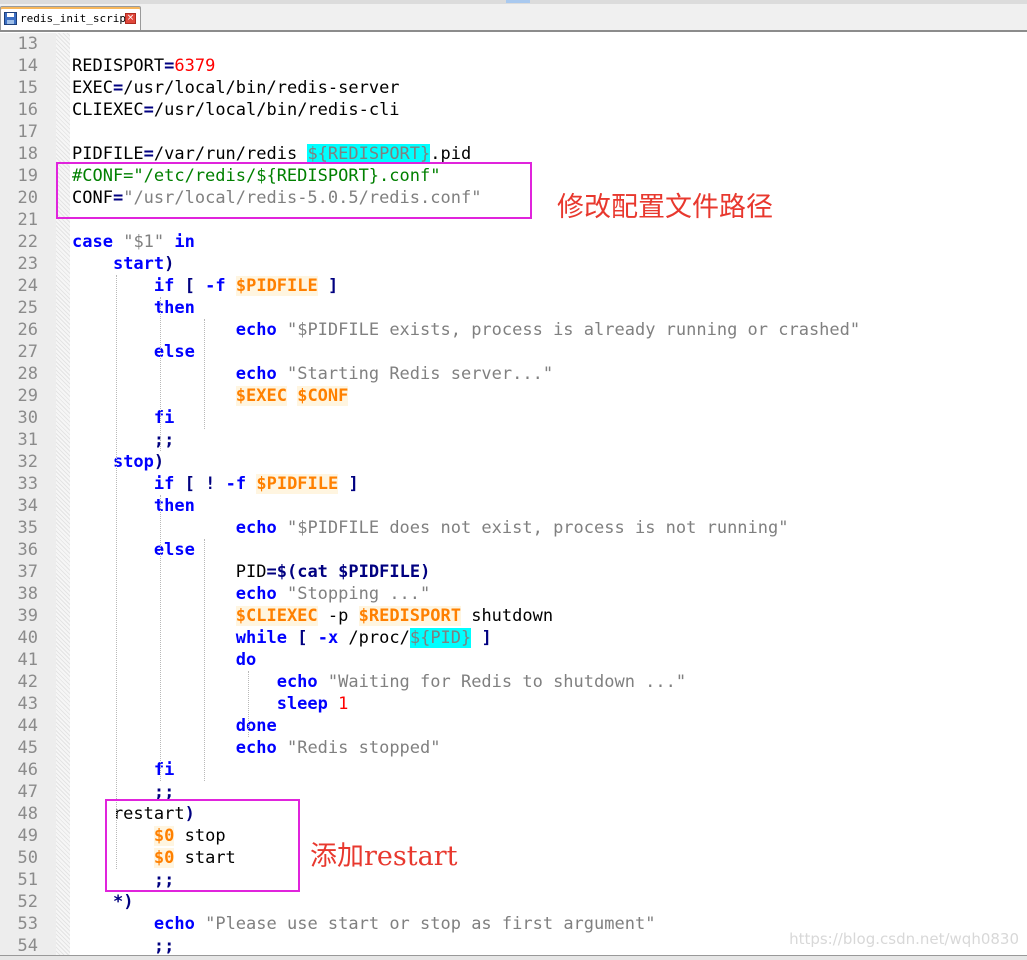  I want to click on close-icon: ×, so click(130, 18).